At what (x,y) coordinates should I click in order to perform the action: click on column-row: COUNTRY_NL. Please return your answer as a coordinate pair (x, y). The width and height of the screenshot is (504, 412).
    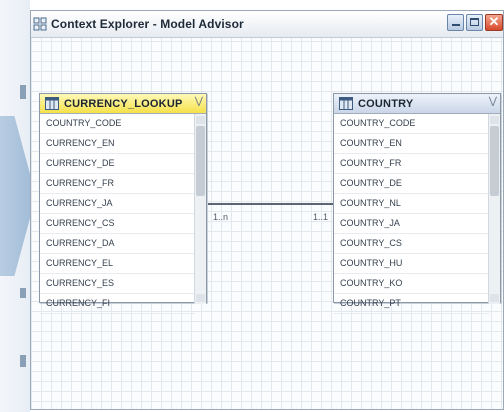
    Looking at the image, I should click on (411, 204).